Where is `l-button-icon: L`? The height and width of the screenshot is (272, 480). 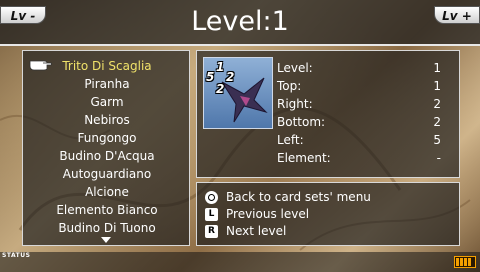 l-button-icon: L is located at coordinates (211, 214).